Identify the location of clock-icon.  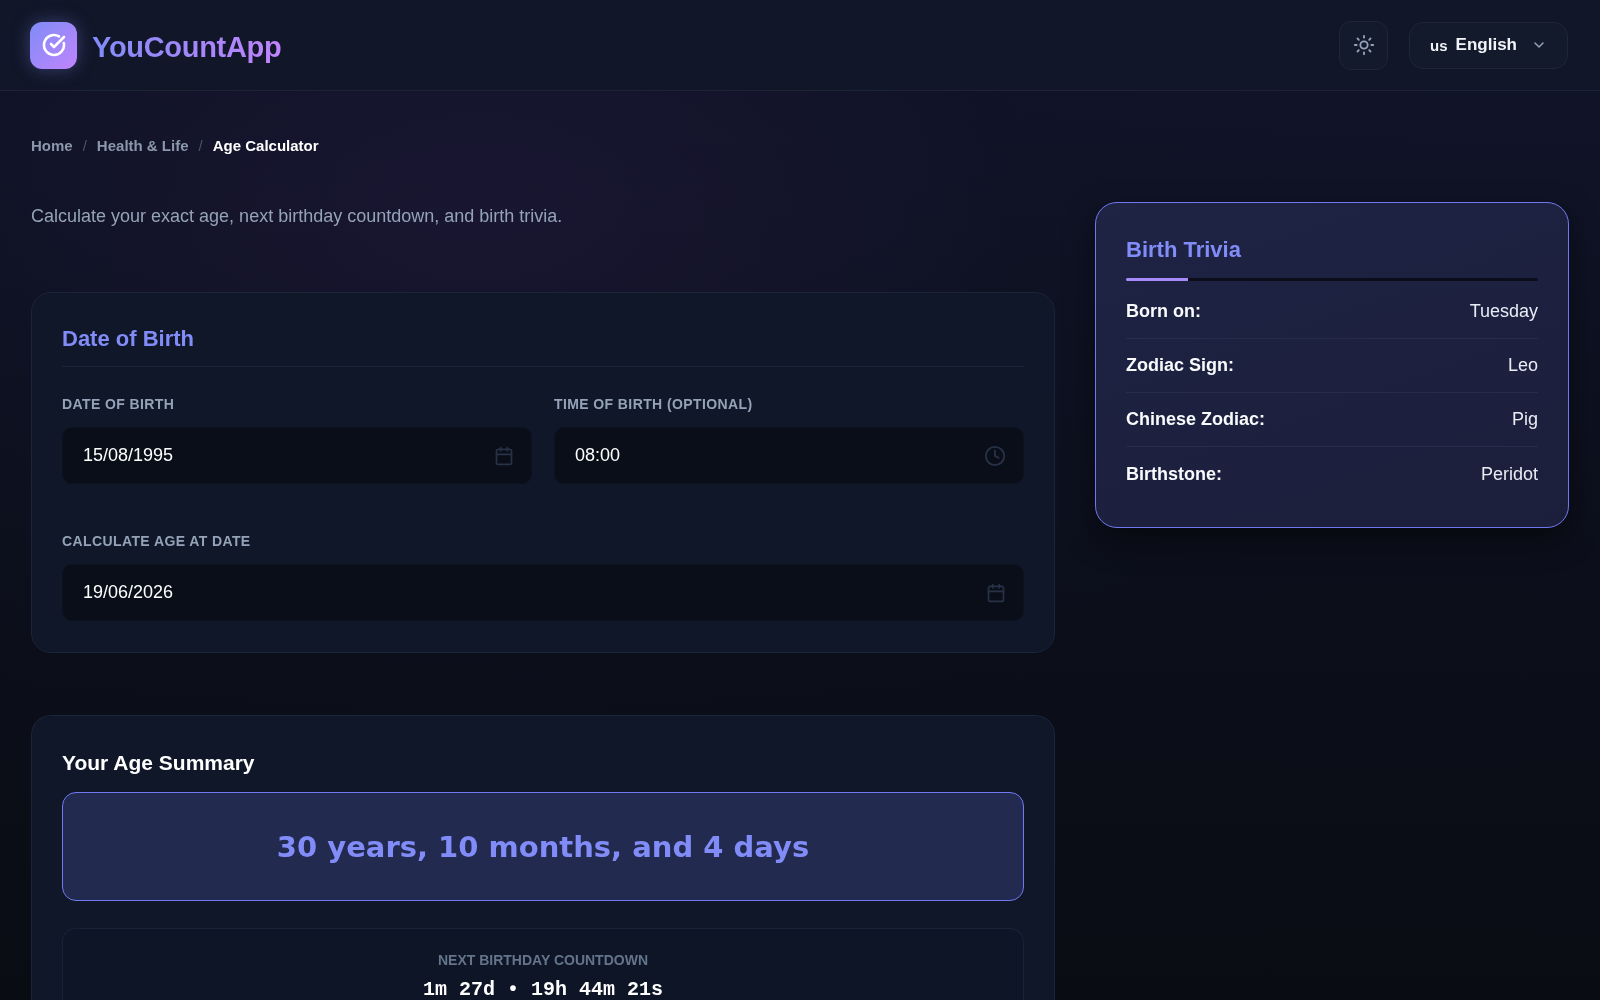
(995, 455).